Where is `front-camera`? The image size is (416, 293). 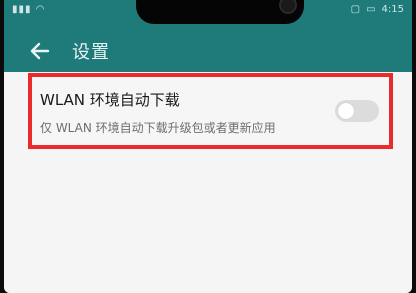 front-camera is located at coordinates (288, 7).